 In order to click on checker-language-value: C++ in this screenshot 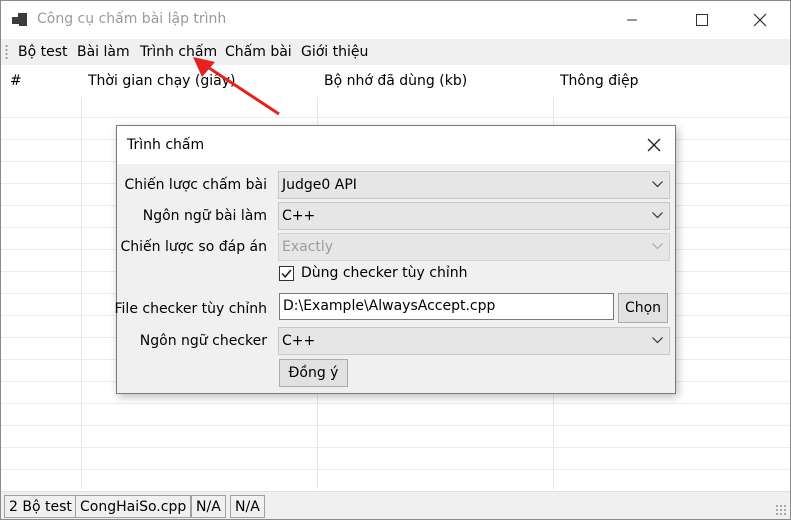, I will do `click(299, 341)`.